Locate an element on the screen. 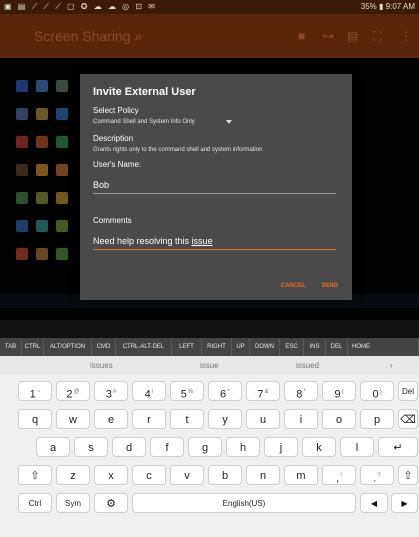 This screenshot has height=537, width=419. key-s: s is located at coordinates (91, 447).